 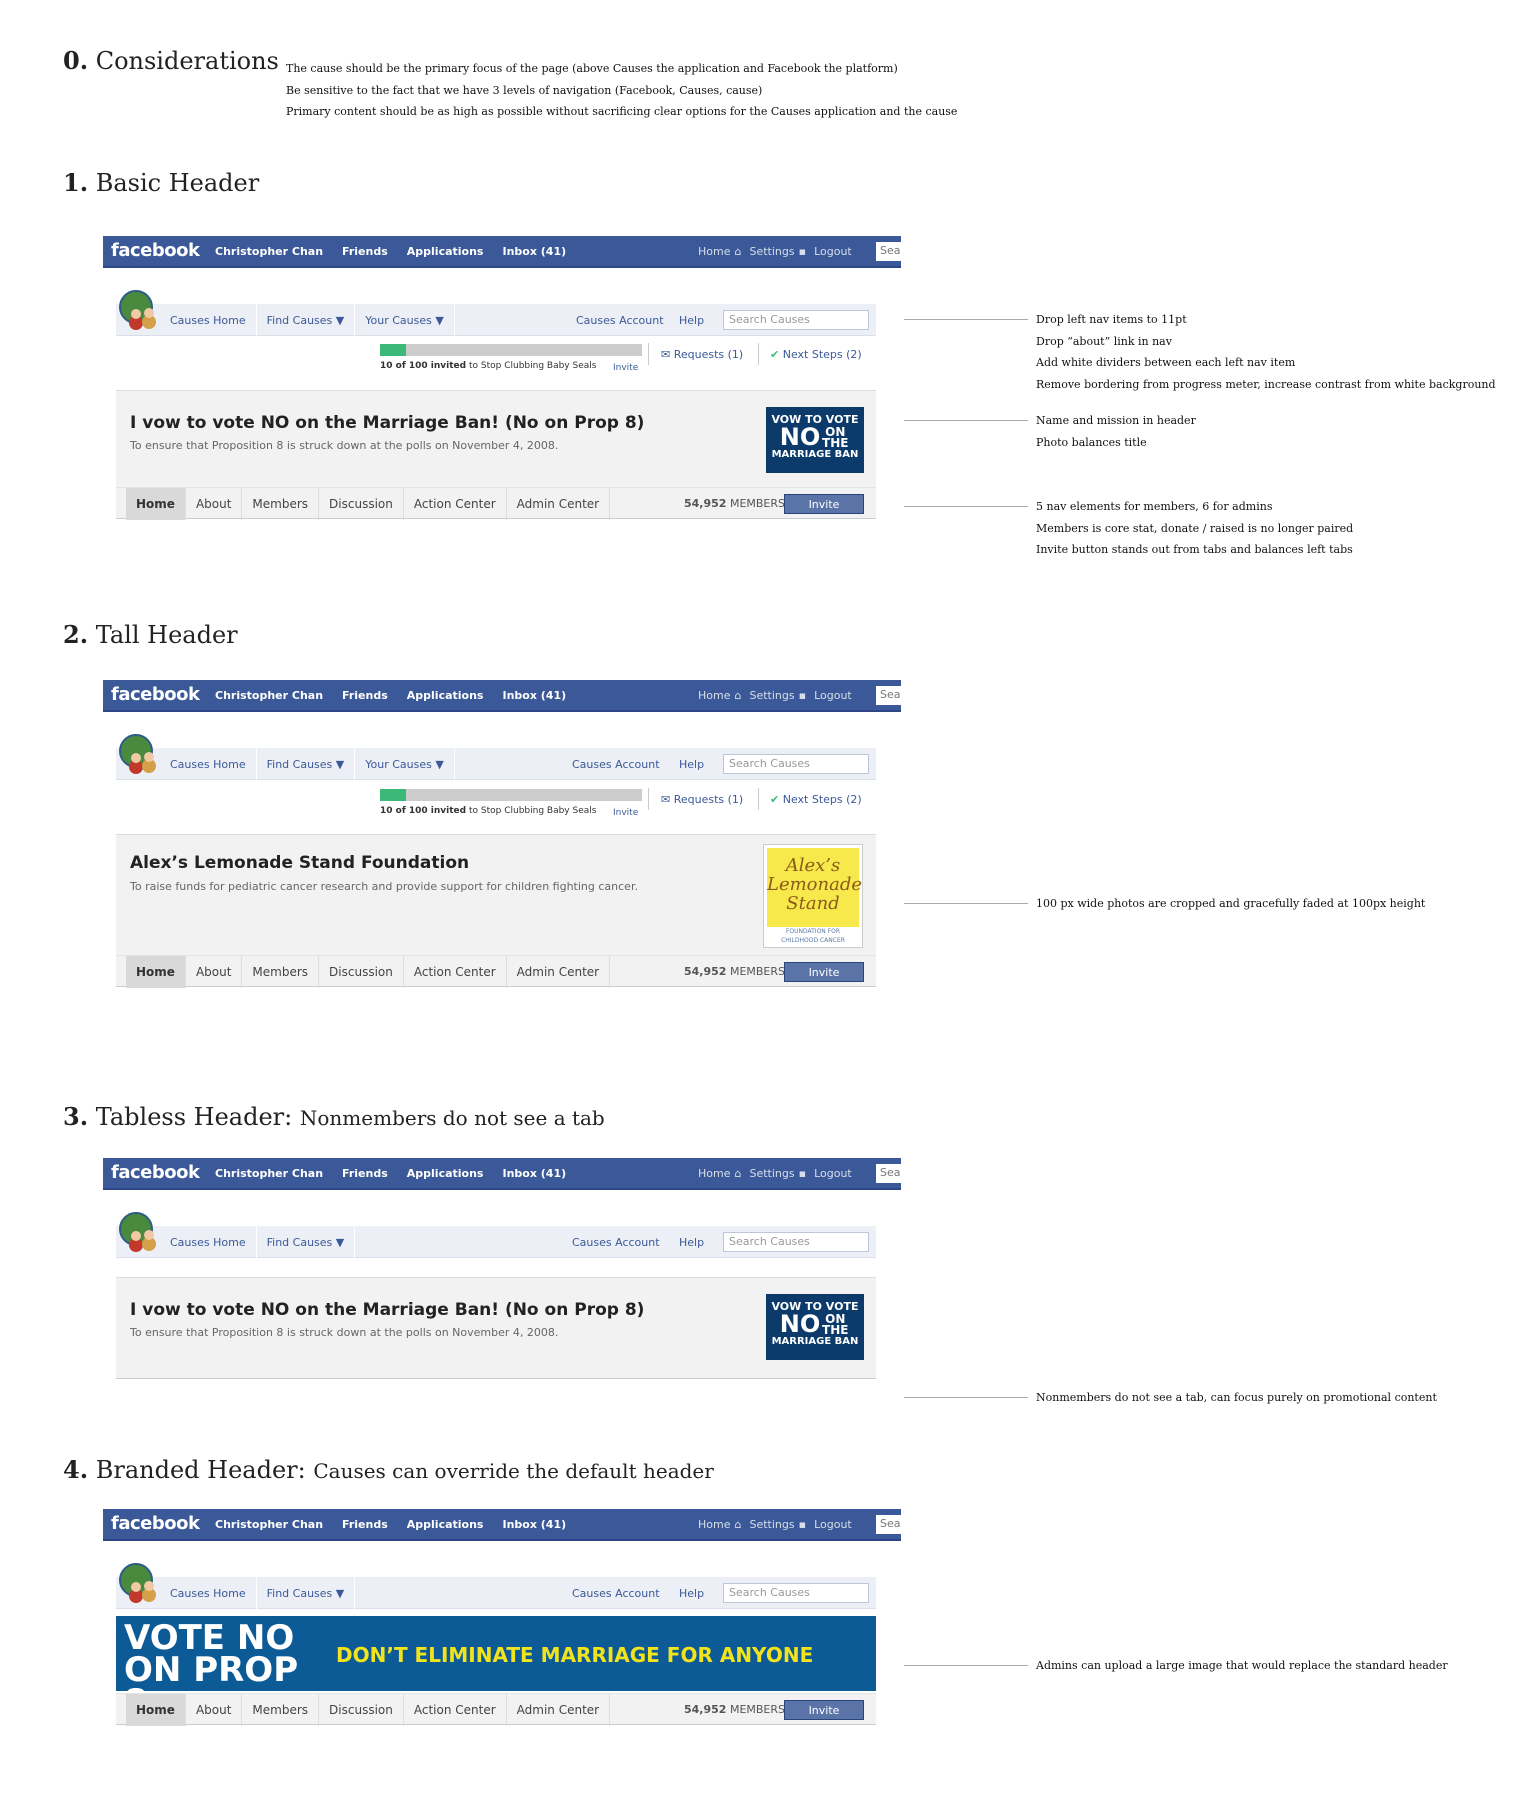 What do you see at coordinates (398, 320) in the screenshot?
I see `your-causes-label: Your Causes` at bounding box center [398, 320].